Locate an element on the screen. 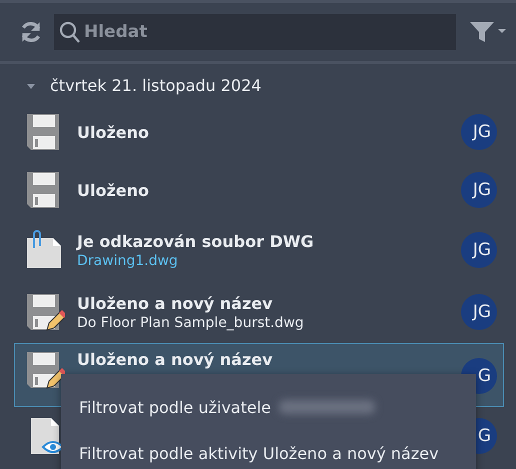 Image resolution: width=516 pixels, height=469 pixels. file-name: Do Floor Plan Sample_burst.dwg is located at coordinates (191, 322).